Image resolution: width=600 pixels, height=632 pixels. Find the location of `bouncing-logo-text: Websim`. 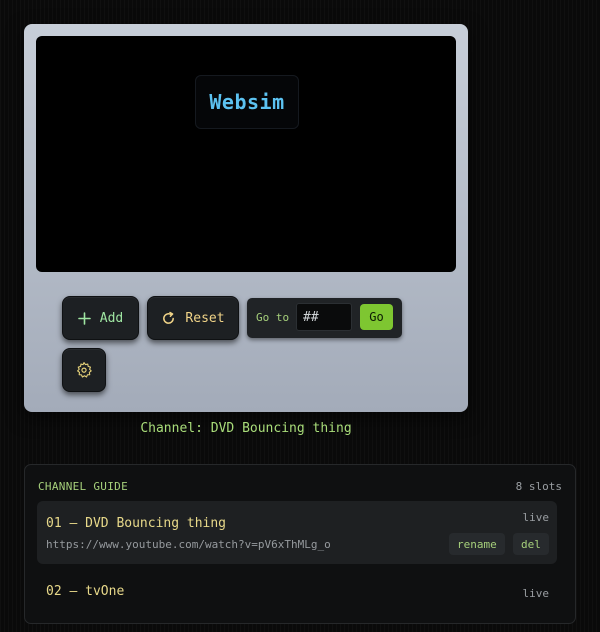

bouncing-logo-text: Websim is located at coordinates (247, 102).